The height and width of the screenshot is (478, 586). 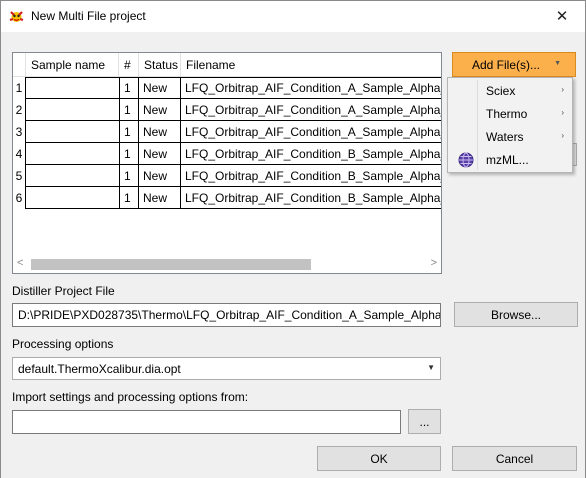 I want to click on column-header-filename: Filename, so click(x=311, y=65).